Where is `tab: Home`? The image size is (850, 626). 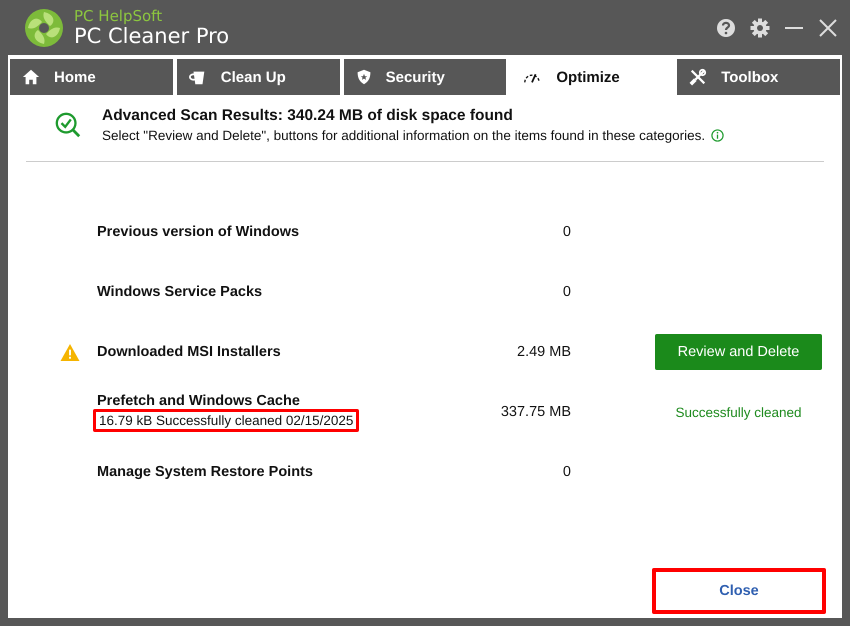 tab: Home is located at coordinates (91, 77).